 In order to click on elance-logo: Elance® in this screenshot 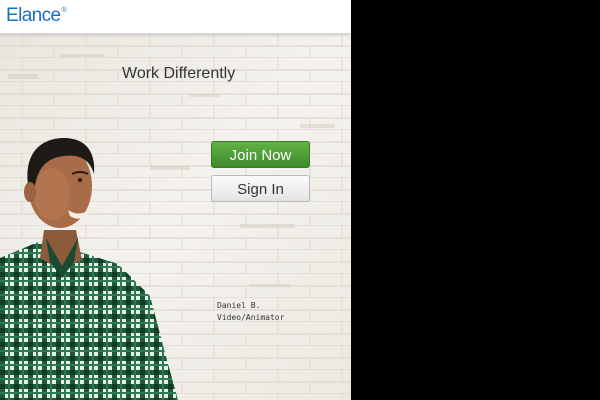, I will do `click(36, 16)`.